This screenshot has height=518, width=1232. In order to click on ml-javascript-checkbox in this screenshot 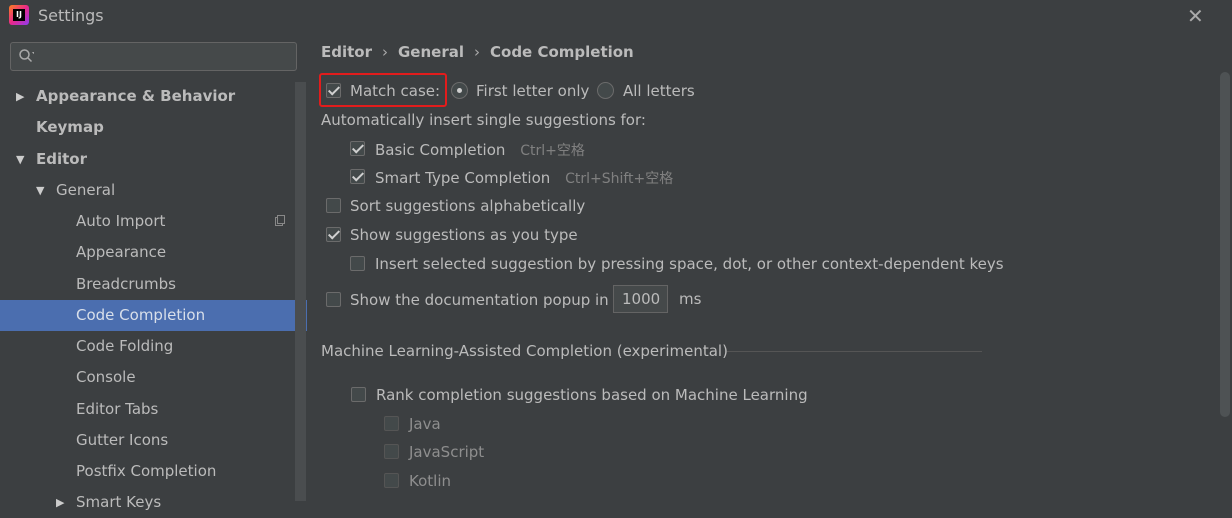, I will do `click(391, 451)`.